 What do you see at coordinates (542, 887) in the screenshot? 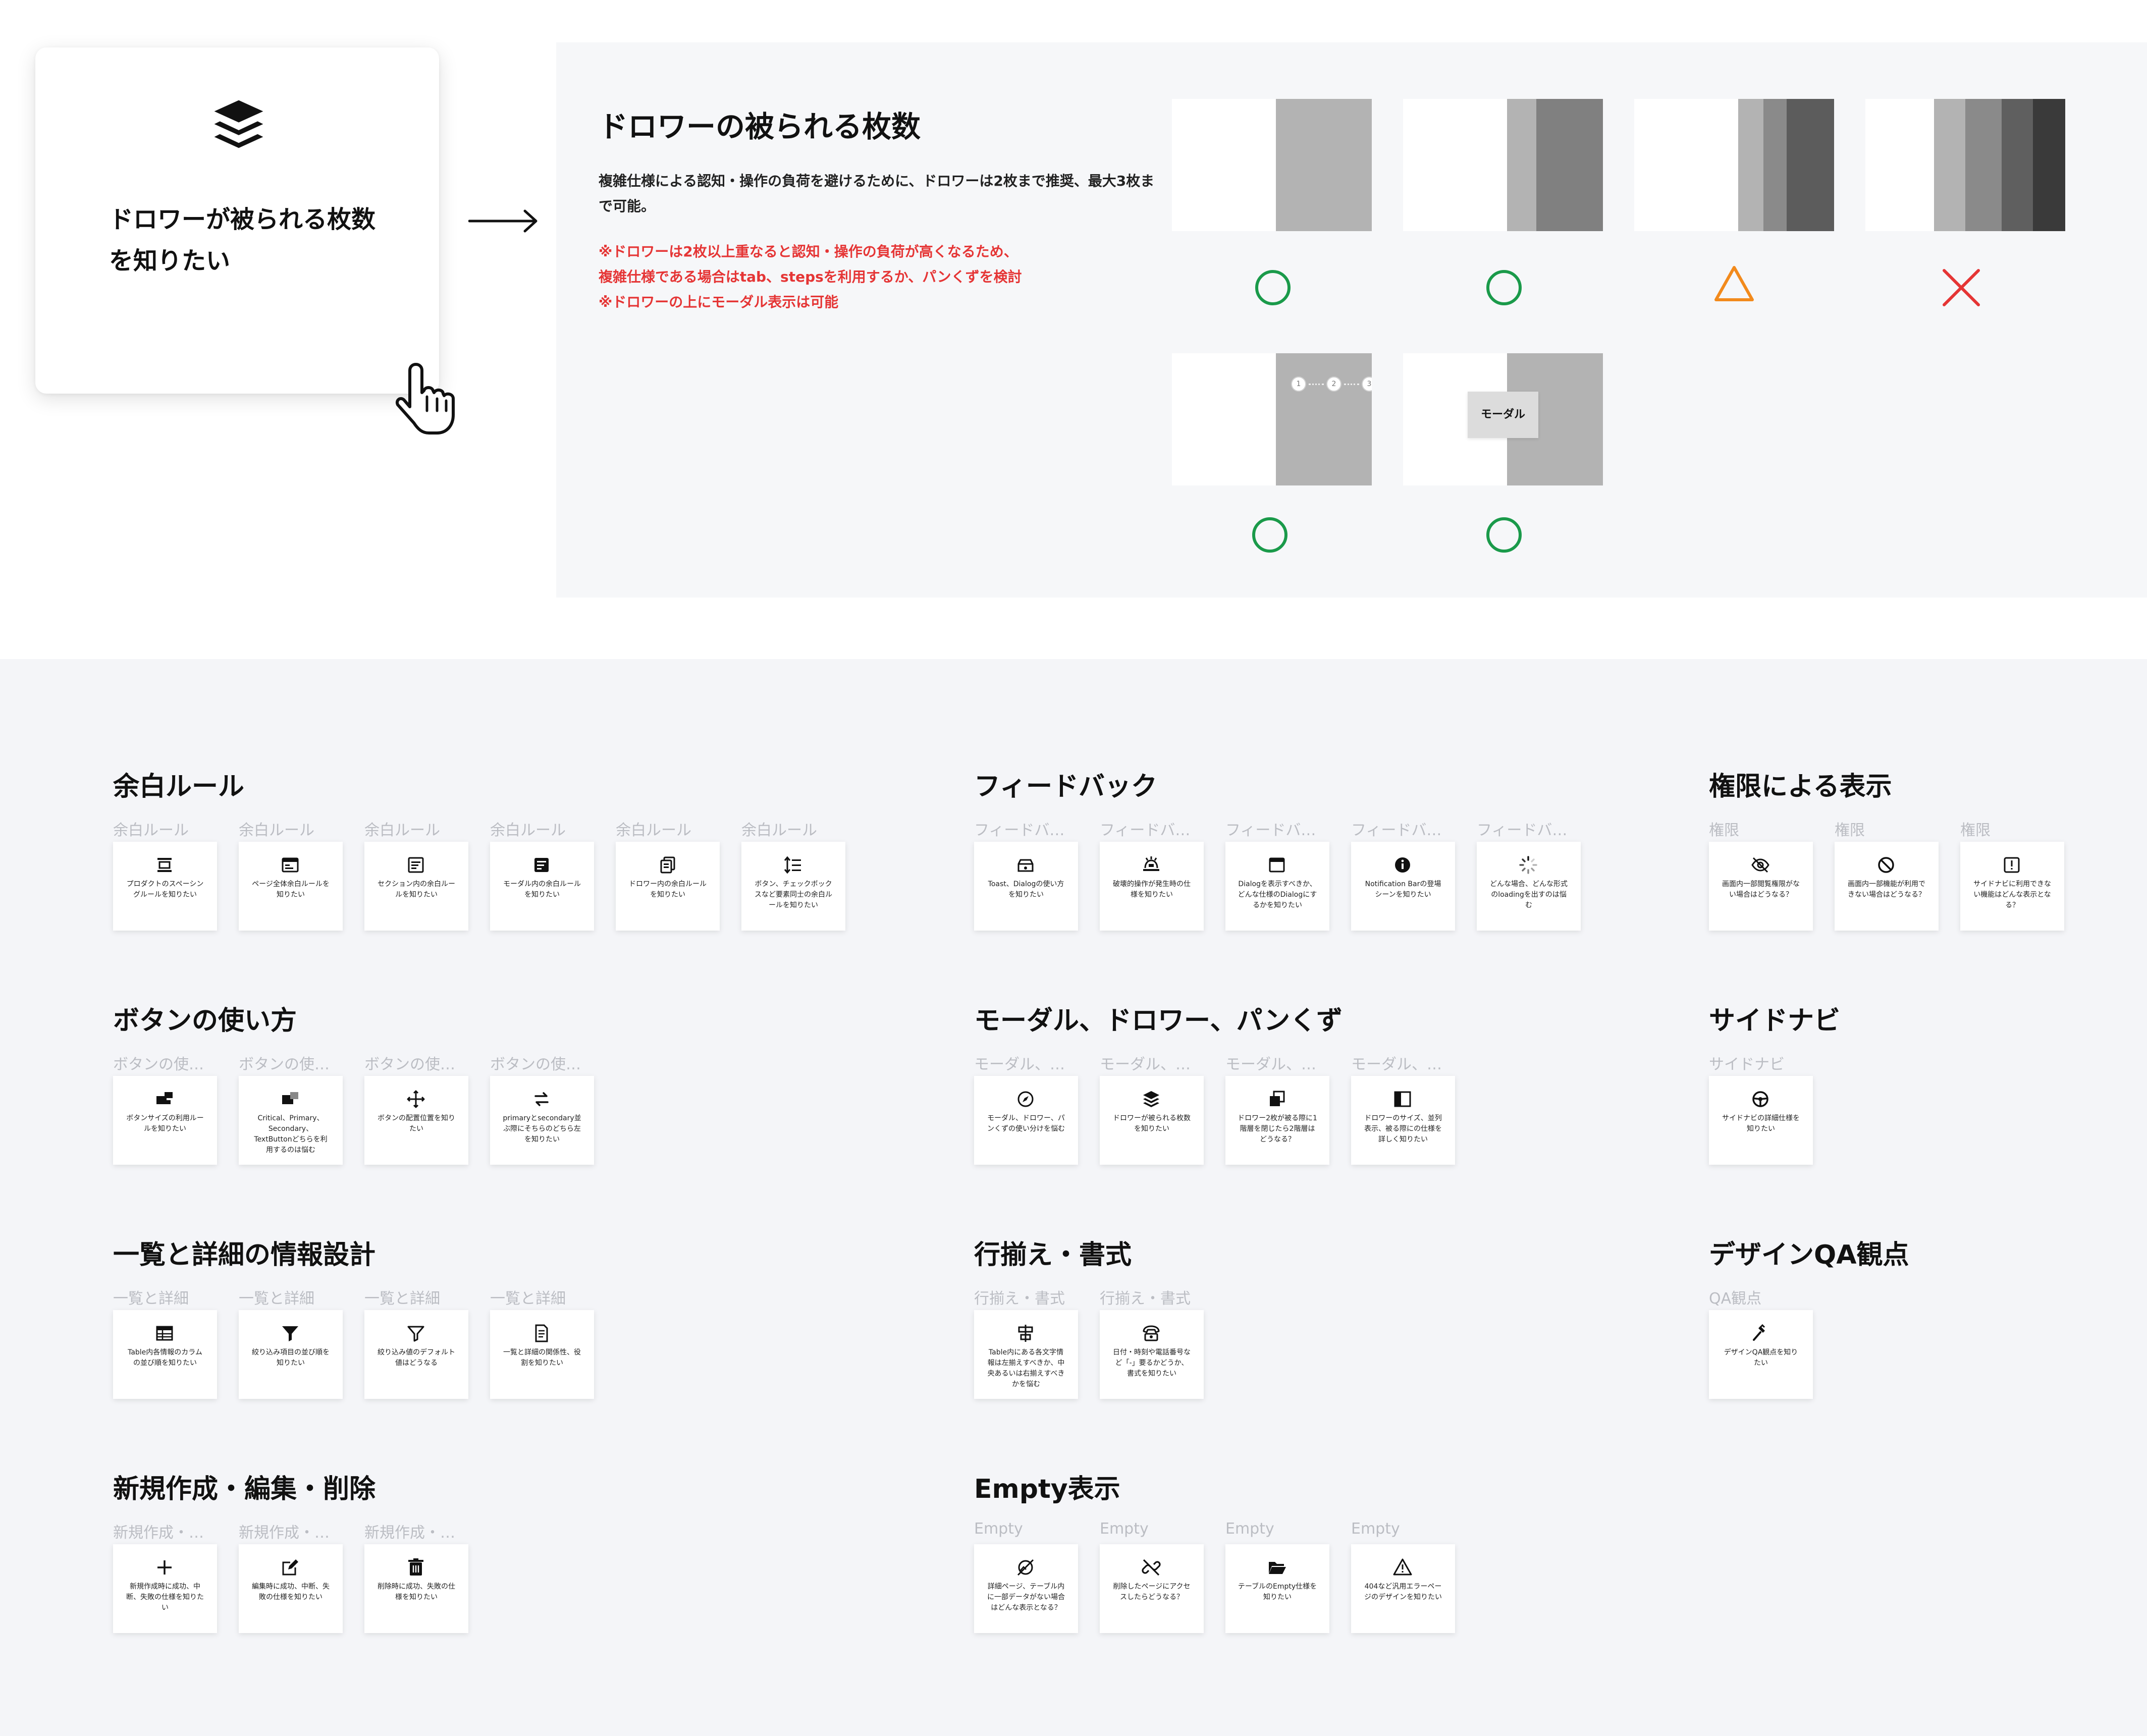
I see `question-card: モーダル内の余白ルールを知りたい` at bounding box center [542, 887].